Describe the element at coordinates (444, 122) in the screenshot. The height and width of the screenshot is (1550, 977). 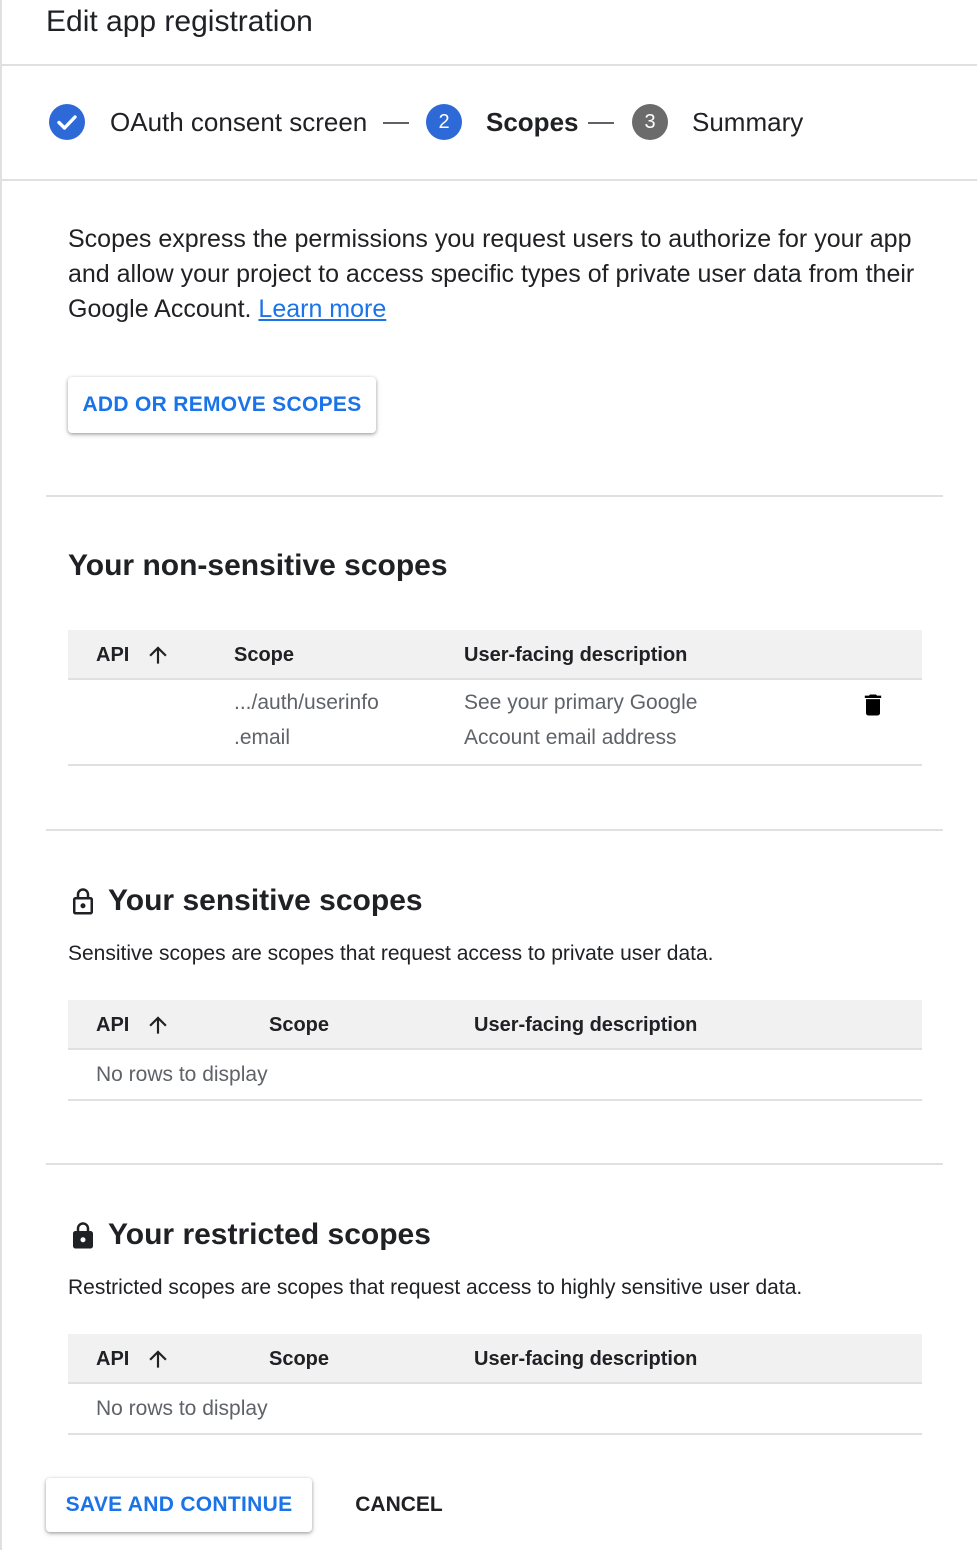
I see `step-number-scopes: 2` at that location.